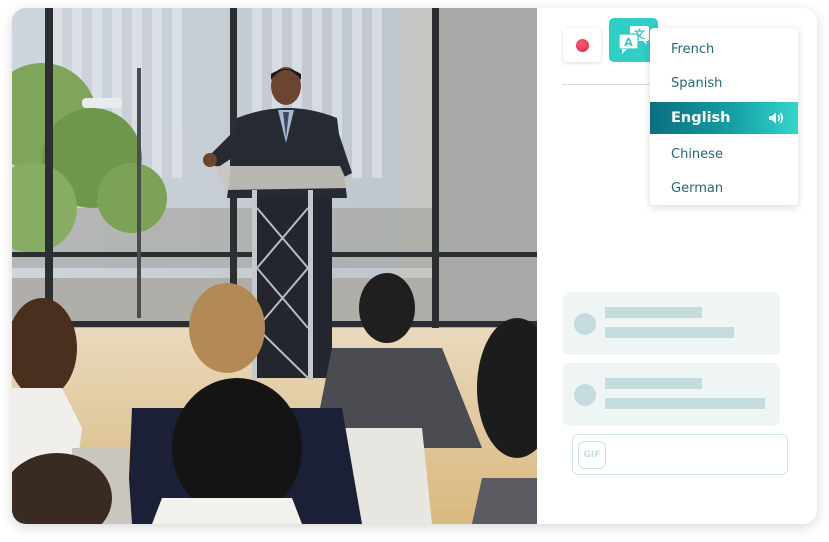  What do you see at coordinates (628, 42) in the screenshot?
I see `svg-text: A` at bounding box center [628, 42].